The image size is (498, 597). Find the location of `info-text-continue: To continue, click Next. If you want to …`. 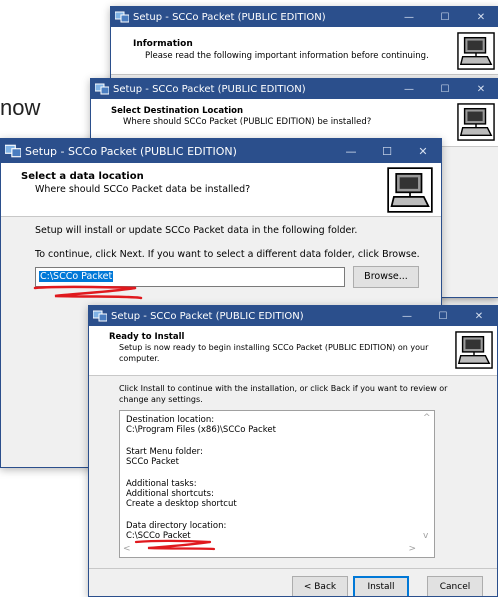

info-text-continue: To continue, click Next. If you want to … is located at coordinates (227, 254).